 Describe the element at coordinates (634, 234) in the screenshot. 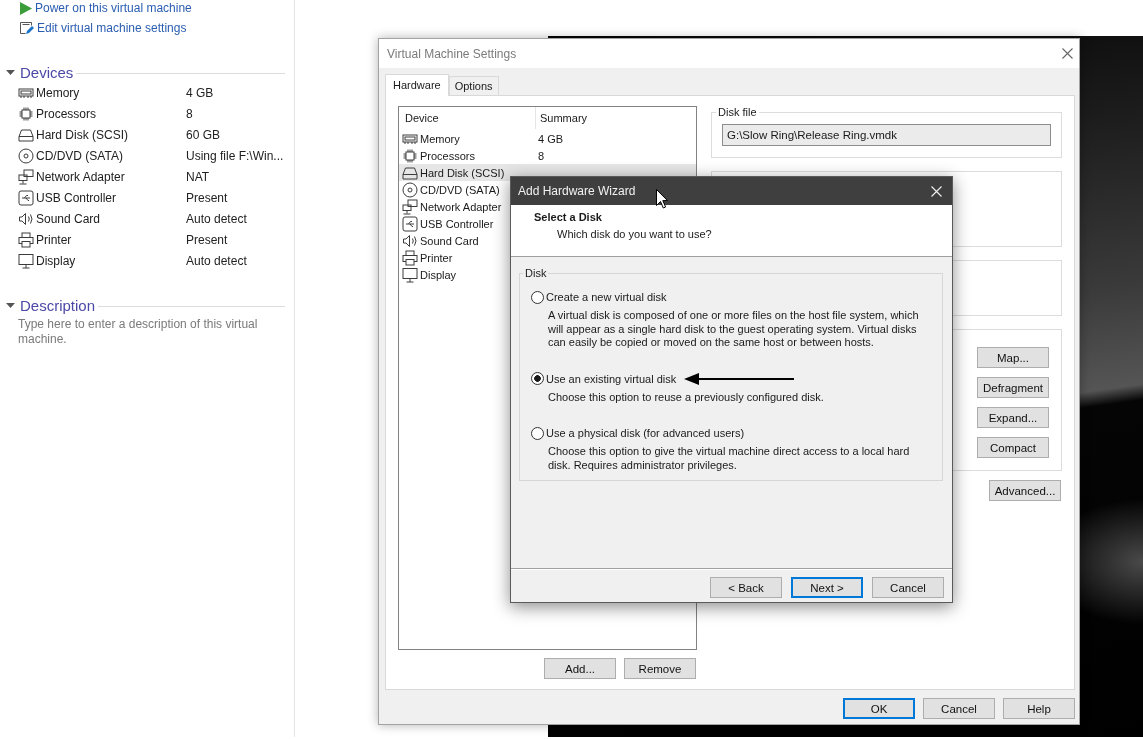

I see `wizard-subheading: Which disk do you want to use?` at that location.